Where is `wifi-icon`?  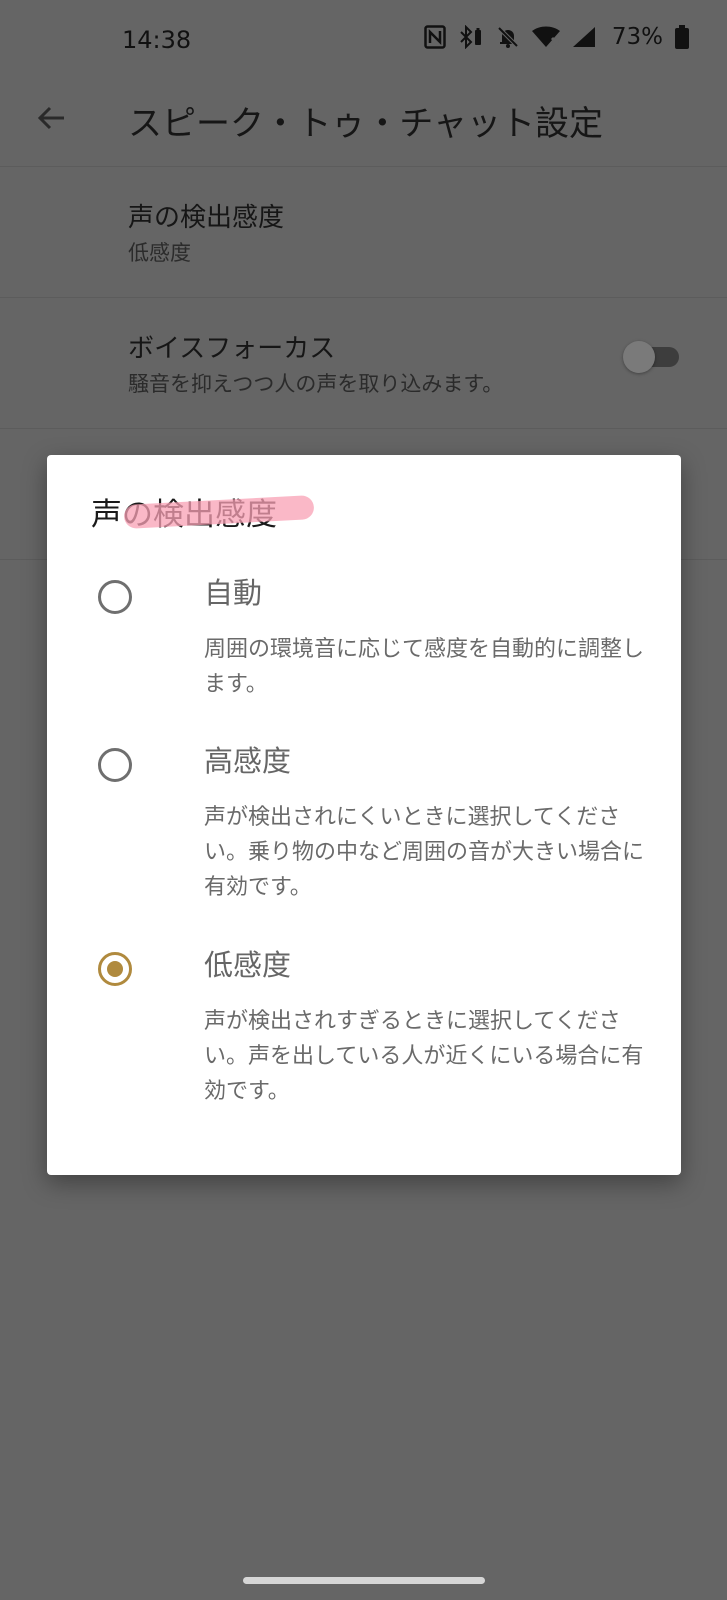 wifi-icon is located at coordinates (545, 37).